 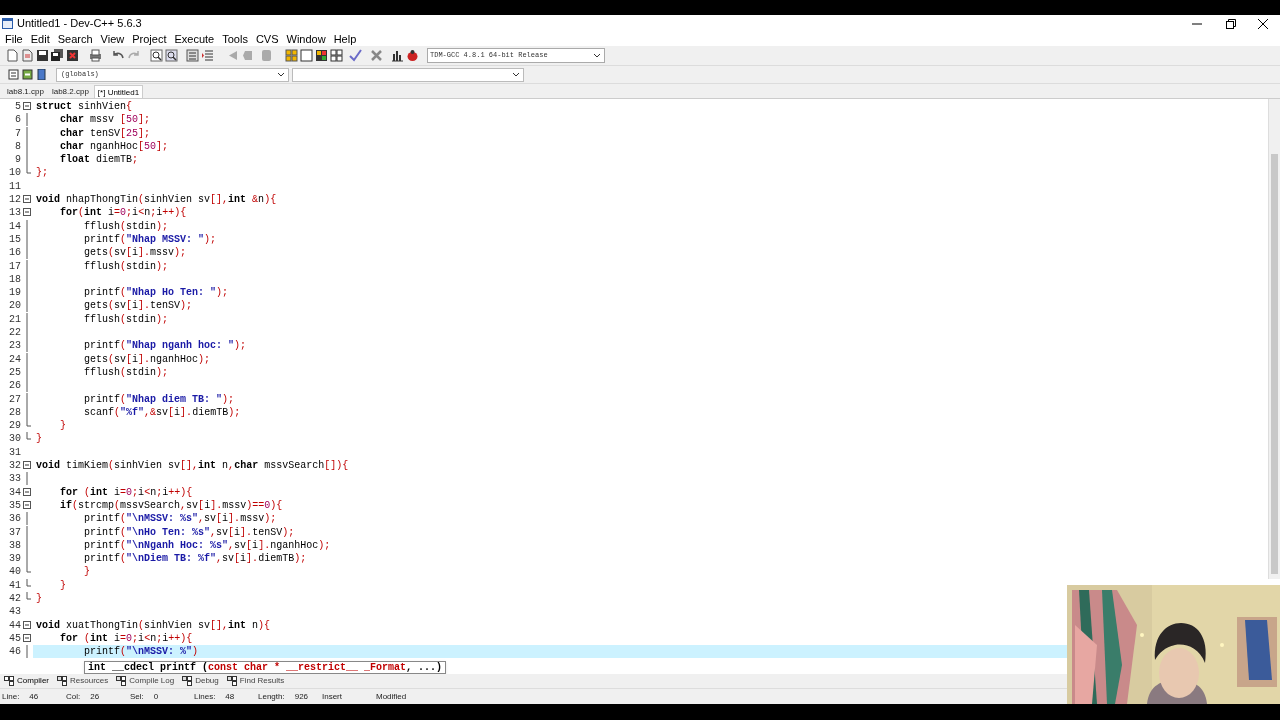 What do you see at coordinates (147, 359) in the screenshot?
I see `code-line: gets(sv[i].nganhHoc);` at bounding box center [147, 359].